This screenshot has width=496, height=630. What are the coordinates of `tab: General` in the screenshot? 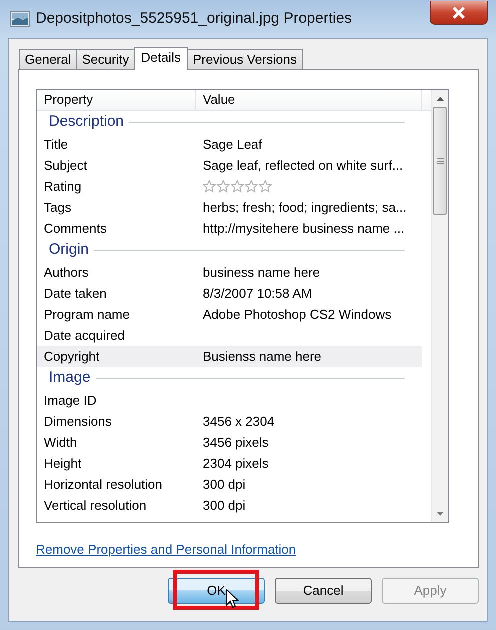 It's located at (48, 59).